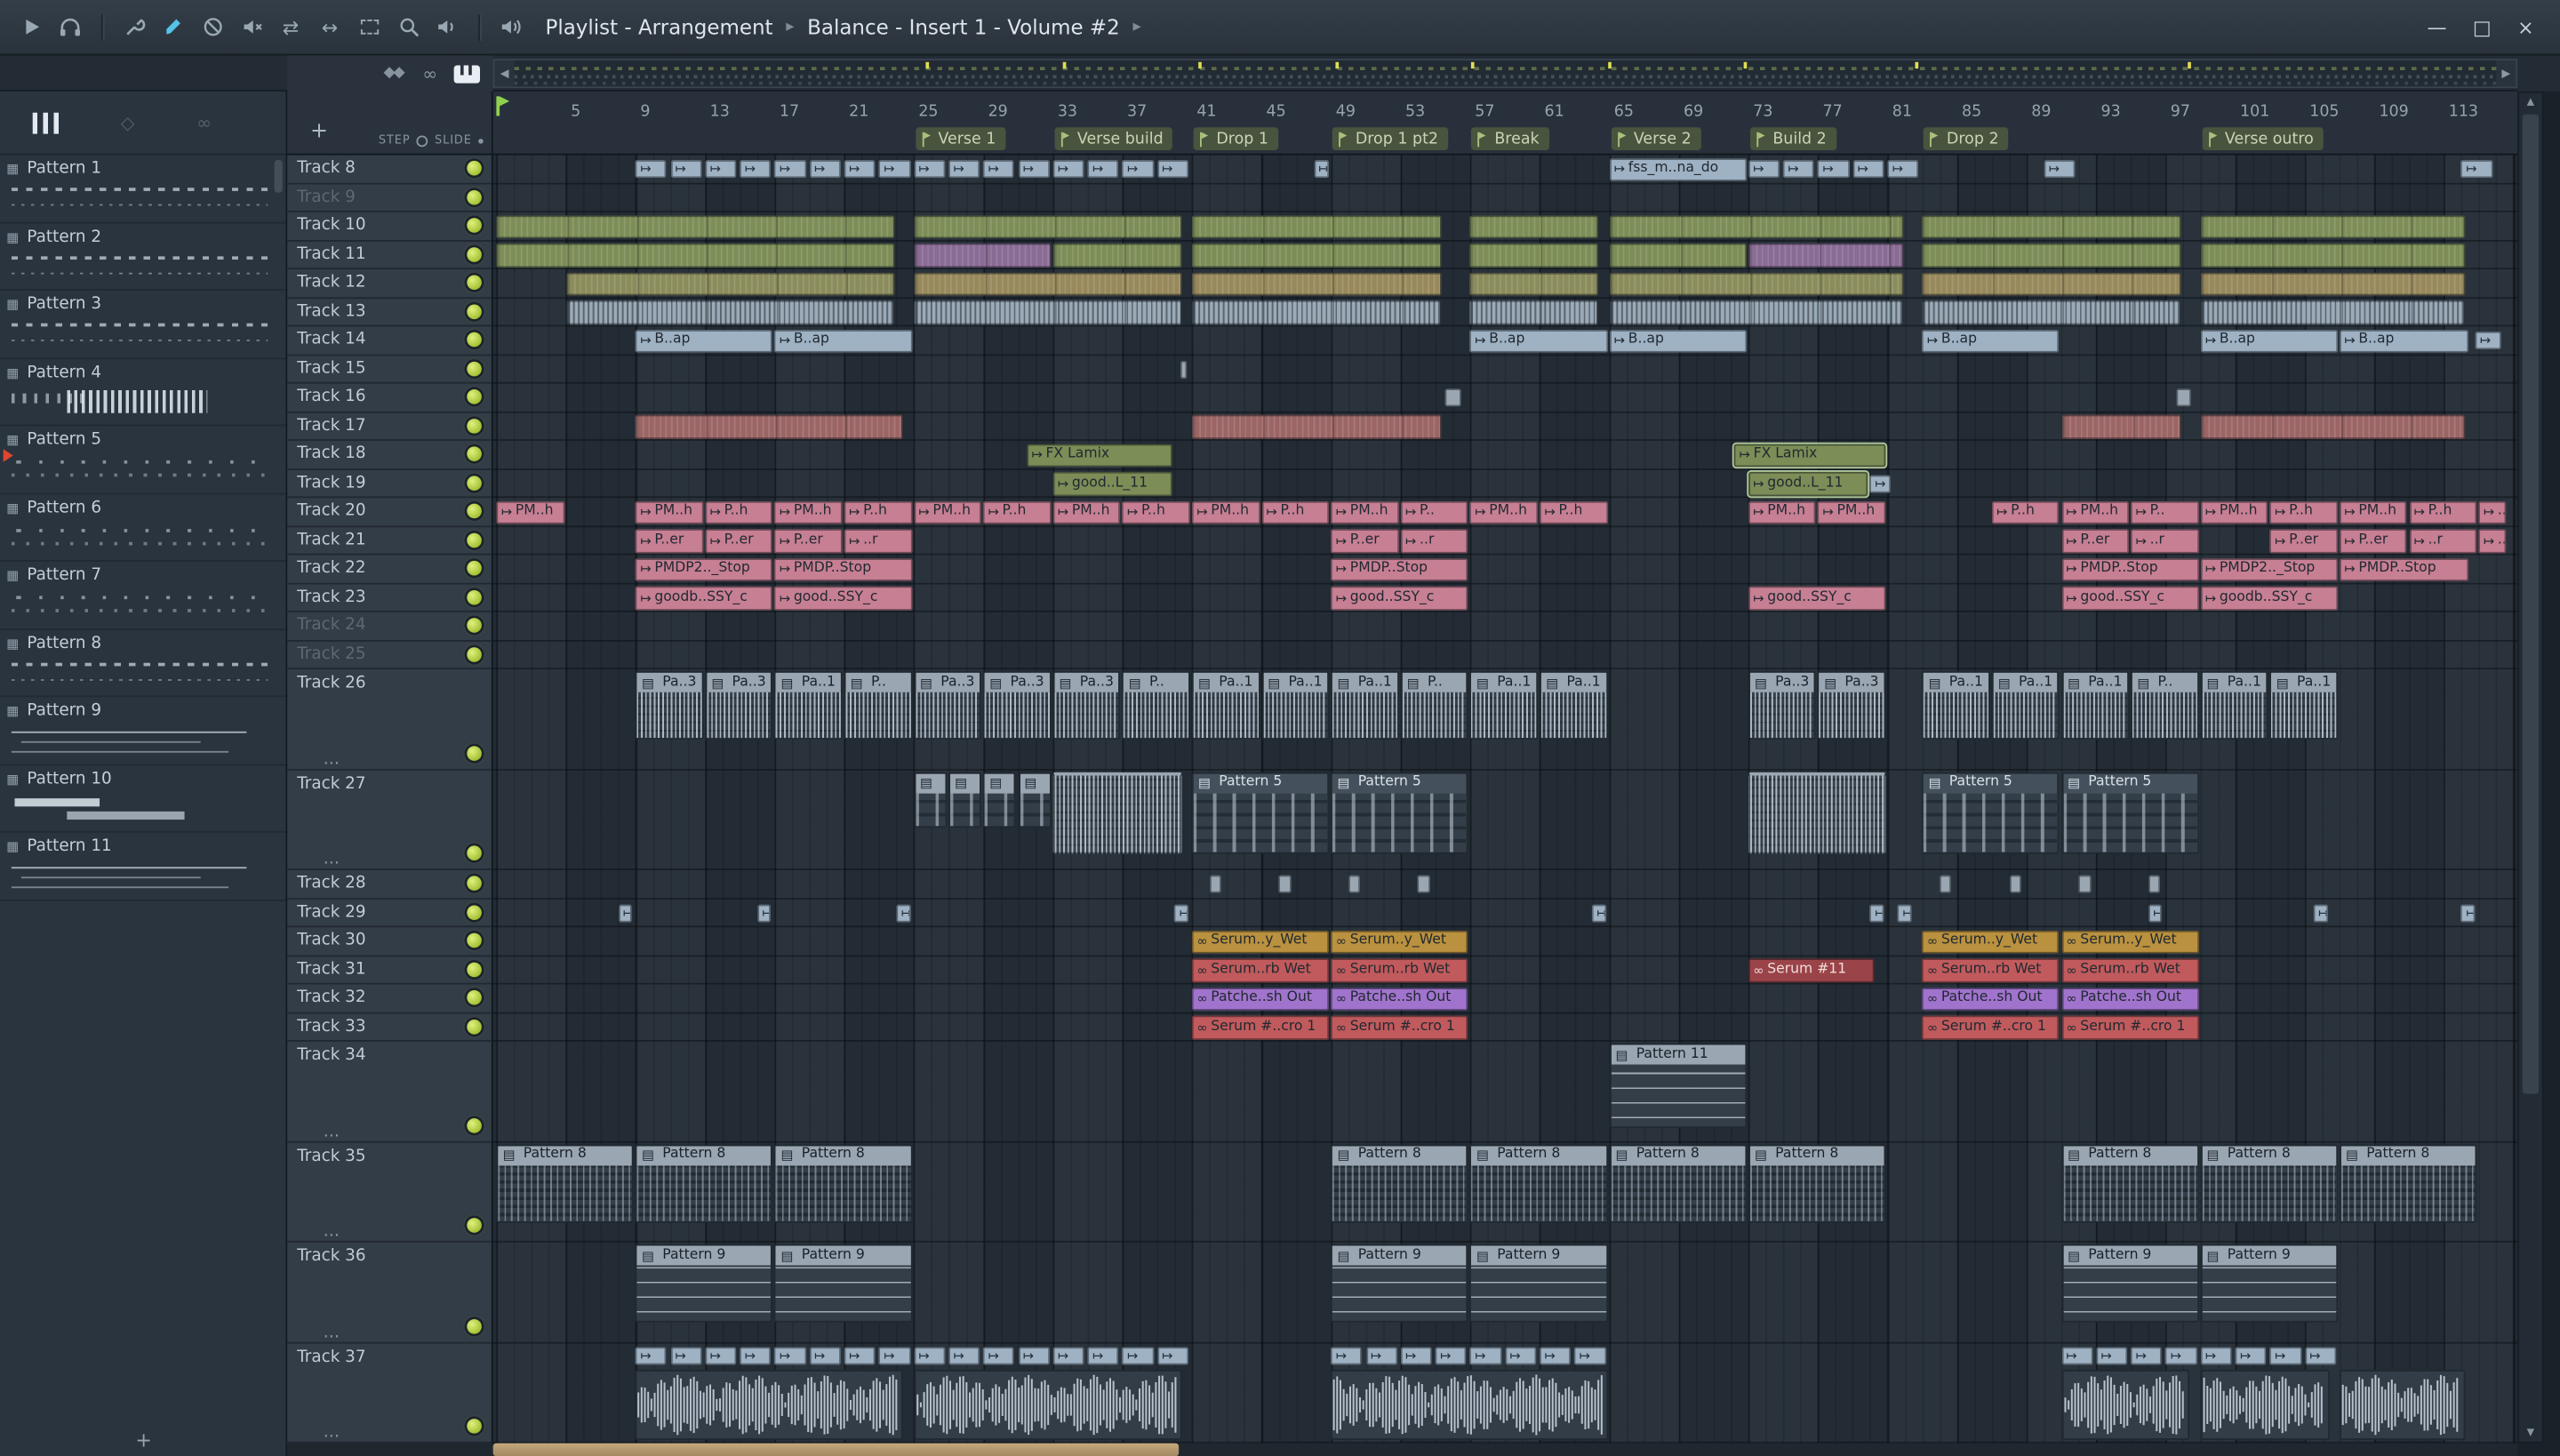 This screenshot has height=1456, width=2560. What do you see at coordinates (422, 140) in the screenshot?
I see `step-toggle-icon` at bounding box center [422, 140].